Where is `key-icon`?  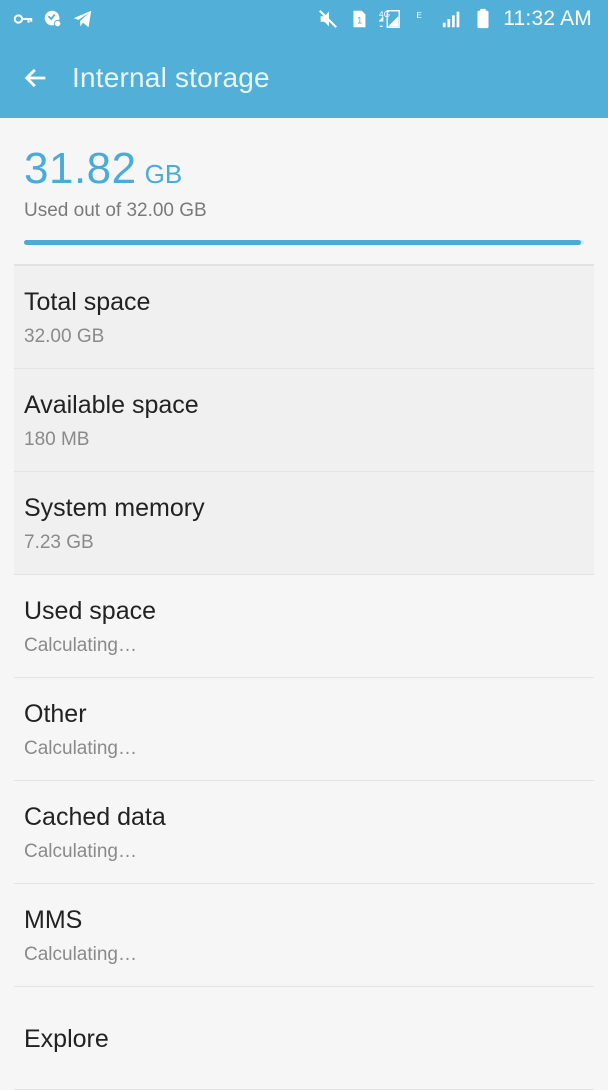
key-icon is located at coordinates (23, 19).